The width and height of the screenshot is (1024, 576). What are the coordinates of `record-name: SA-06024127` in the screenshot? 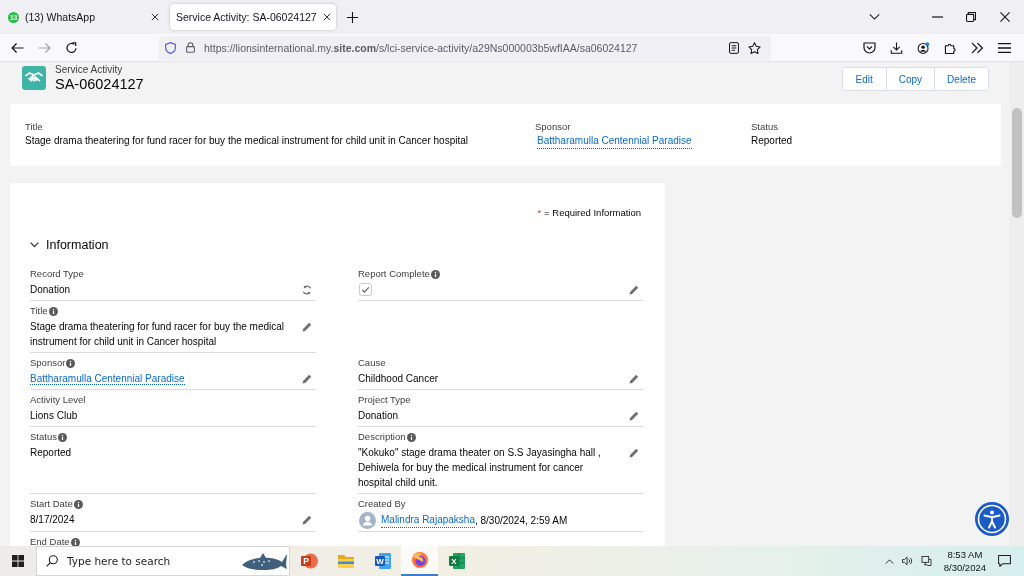 It's located at (99, 84).